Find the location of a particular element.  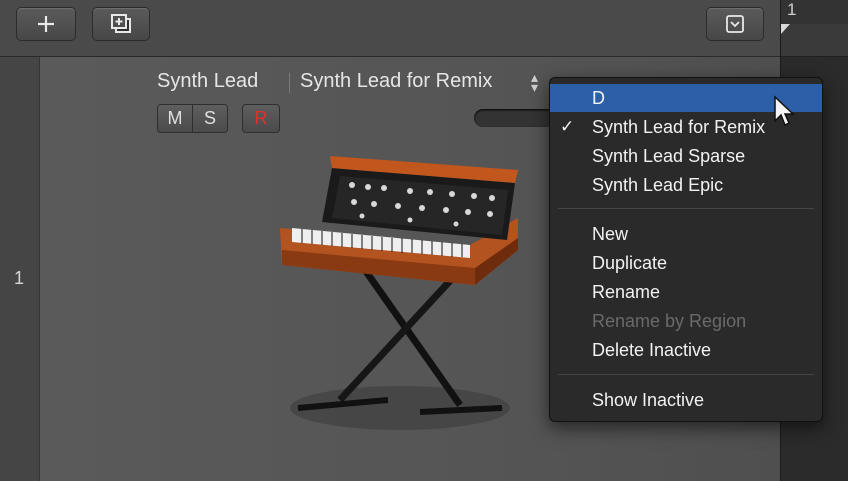

menu-item-synth-lead-sparse: Synth Lead Sparse is located at coordinates (686, 156).